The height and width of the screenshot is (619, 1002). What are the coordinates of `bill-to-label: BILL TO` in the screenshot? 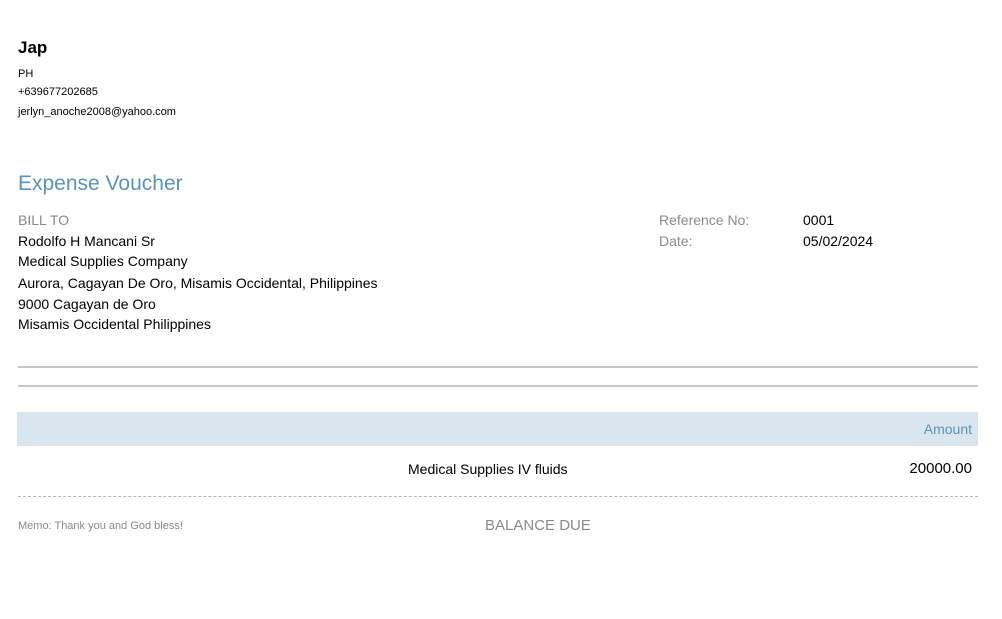 It's located at (44, 220).